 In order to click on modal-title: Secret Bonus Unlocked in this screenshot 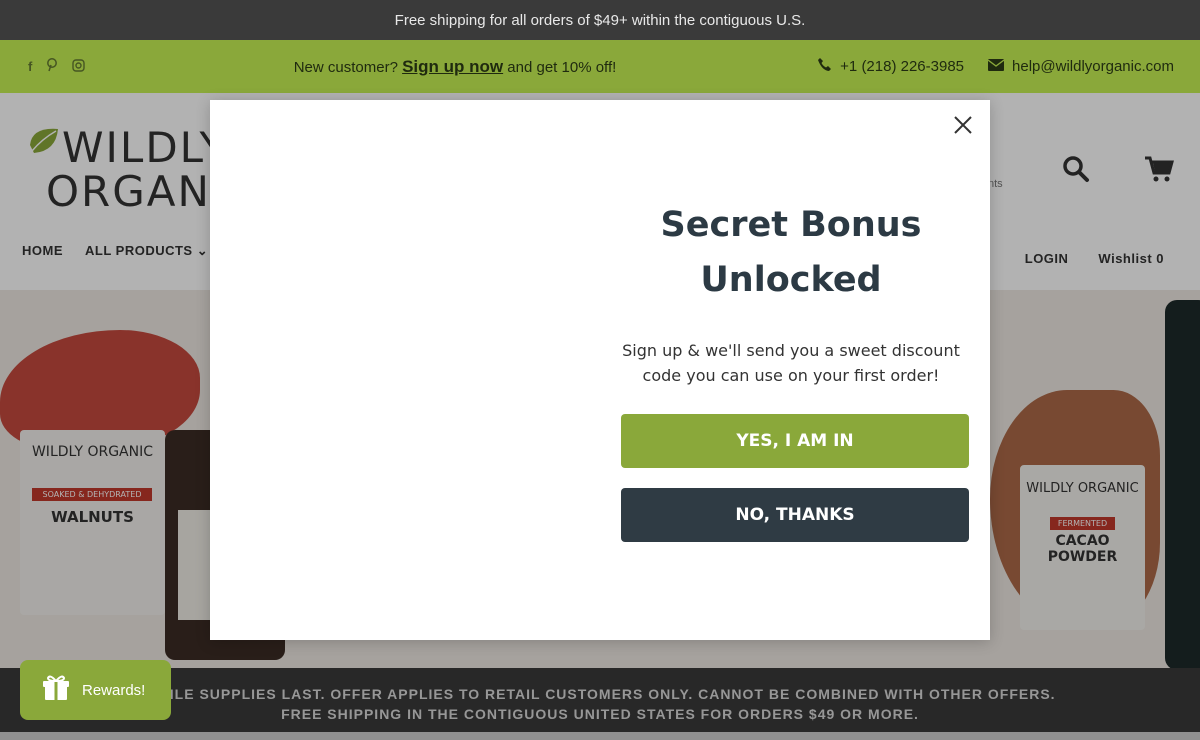, I will do `click(791, 252)`.